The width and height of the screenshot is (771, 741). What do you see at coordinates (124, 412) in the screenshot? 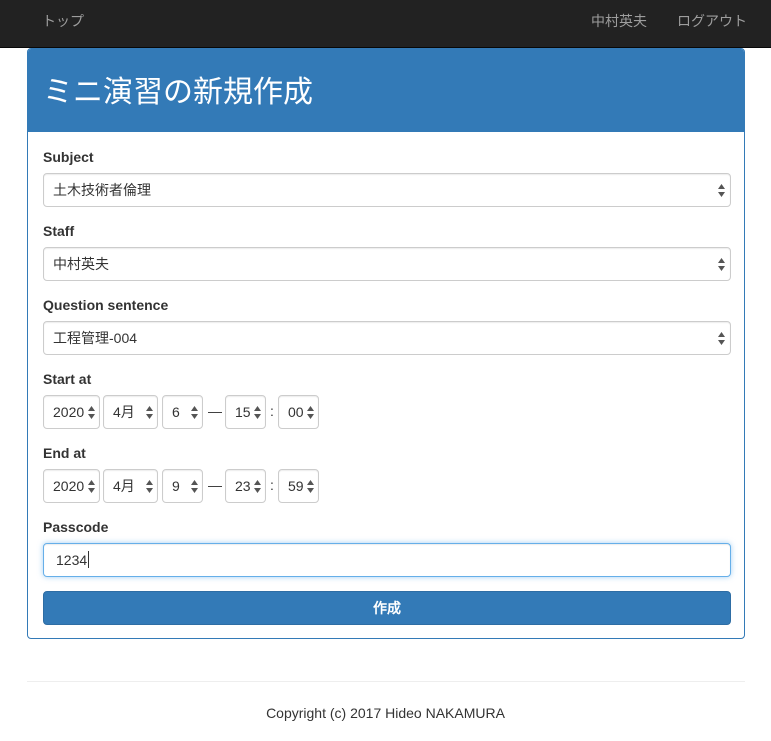
I see `start-month-value: 4月` at bounding box center [124, 412].